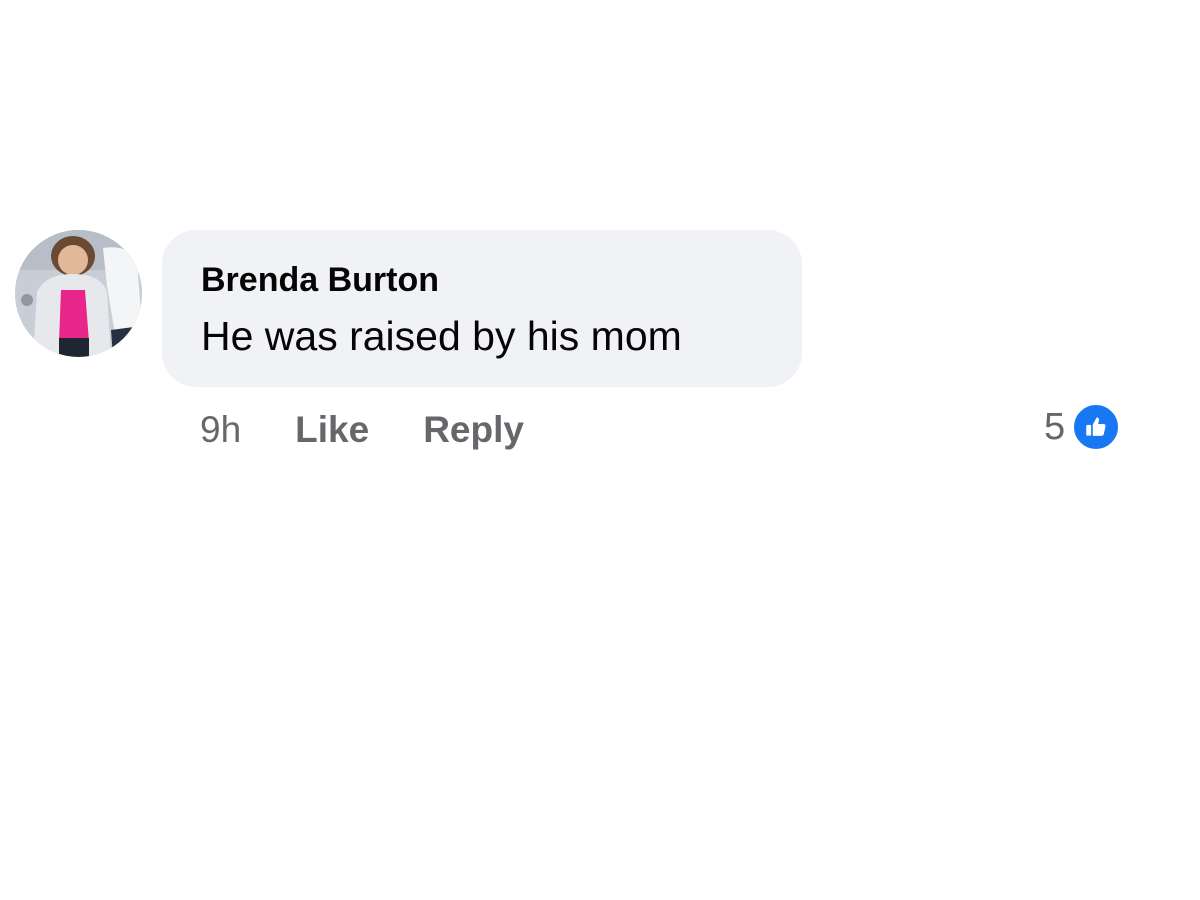 Image resolution: width=1200 pixels, height=900 pixels. What do you see at coordinates (220, 430) in the screenshot?
I see `comment-timestamp: 9h` at bounding box center [220, 430].